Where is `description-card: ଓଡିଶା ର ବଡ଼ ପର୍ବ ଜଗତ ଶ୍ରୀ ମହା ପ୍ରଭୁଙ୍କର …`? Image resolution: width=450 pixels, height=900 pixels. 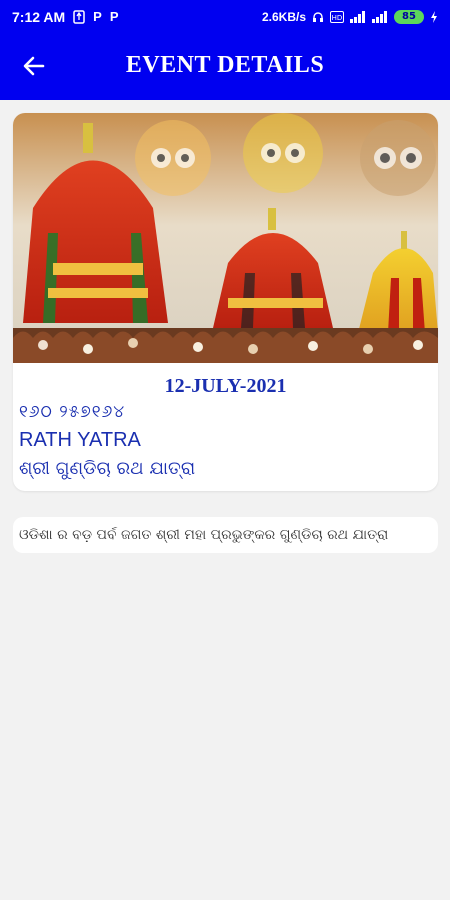
description-card: ଓଡିଶା ର ବଡ଼ ପର୍ବ ଜଗତ ଶ୍ରୀ ମହା ପ୍ରଭୁଙ୍କର … is located at coordinates (225, 535).